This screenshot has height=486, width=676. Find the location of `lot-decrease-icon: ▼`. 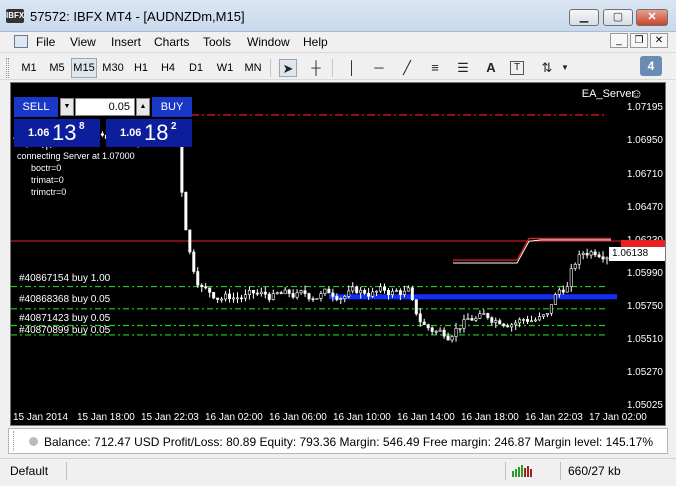

lot-decrease-icon: ▼ is located at coordinates (67, 107).